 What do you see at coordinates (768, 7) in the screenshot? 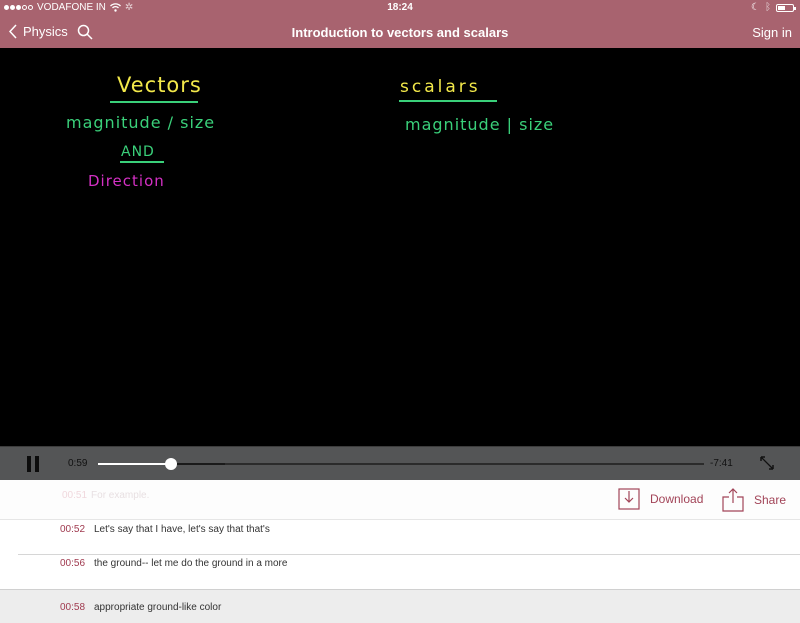
I see `bluetooth-icon: ᛒ` at bounding box center [768, 7].